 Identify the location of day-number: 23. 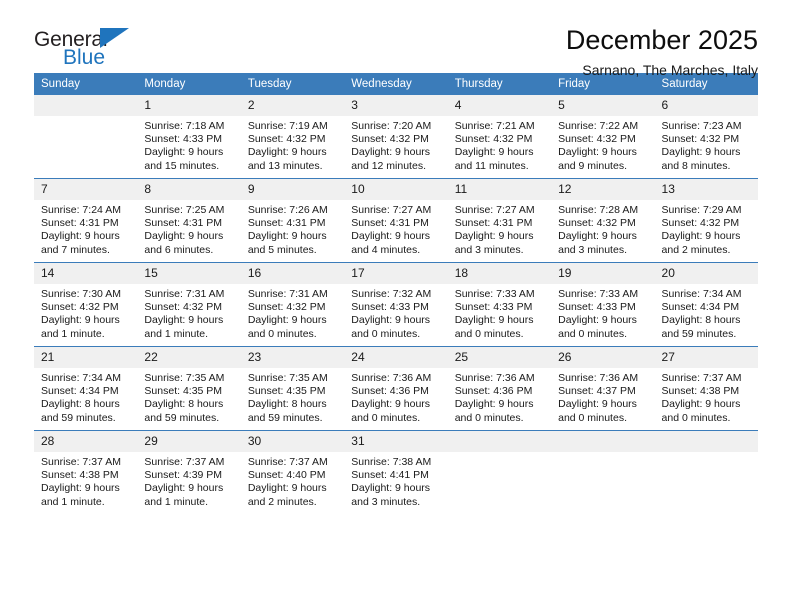
(292, 357).